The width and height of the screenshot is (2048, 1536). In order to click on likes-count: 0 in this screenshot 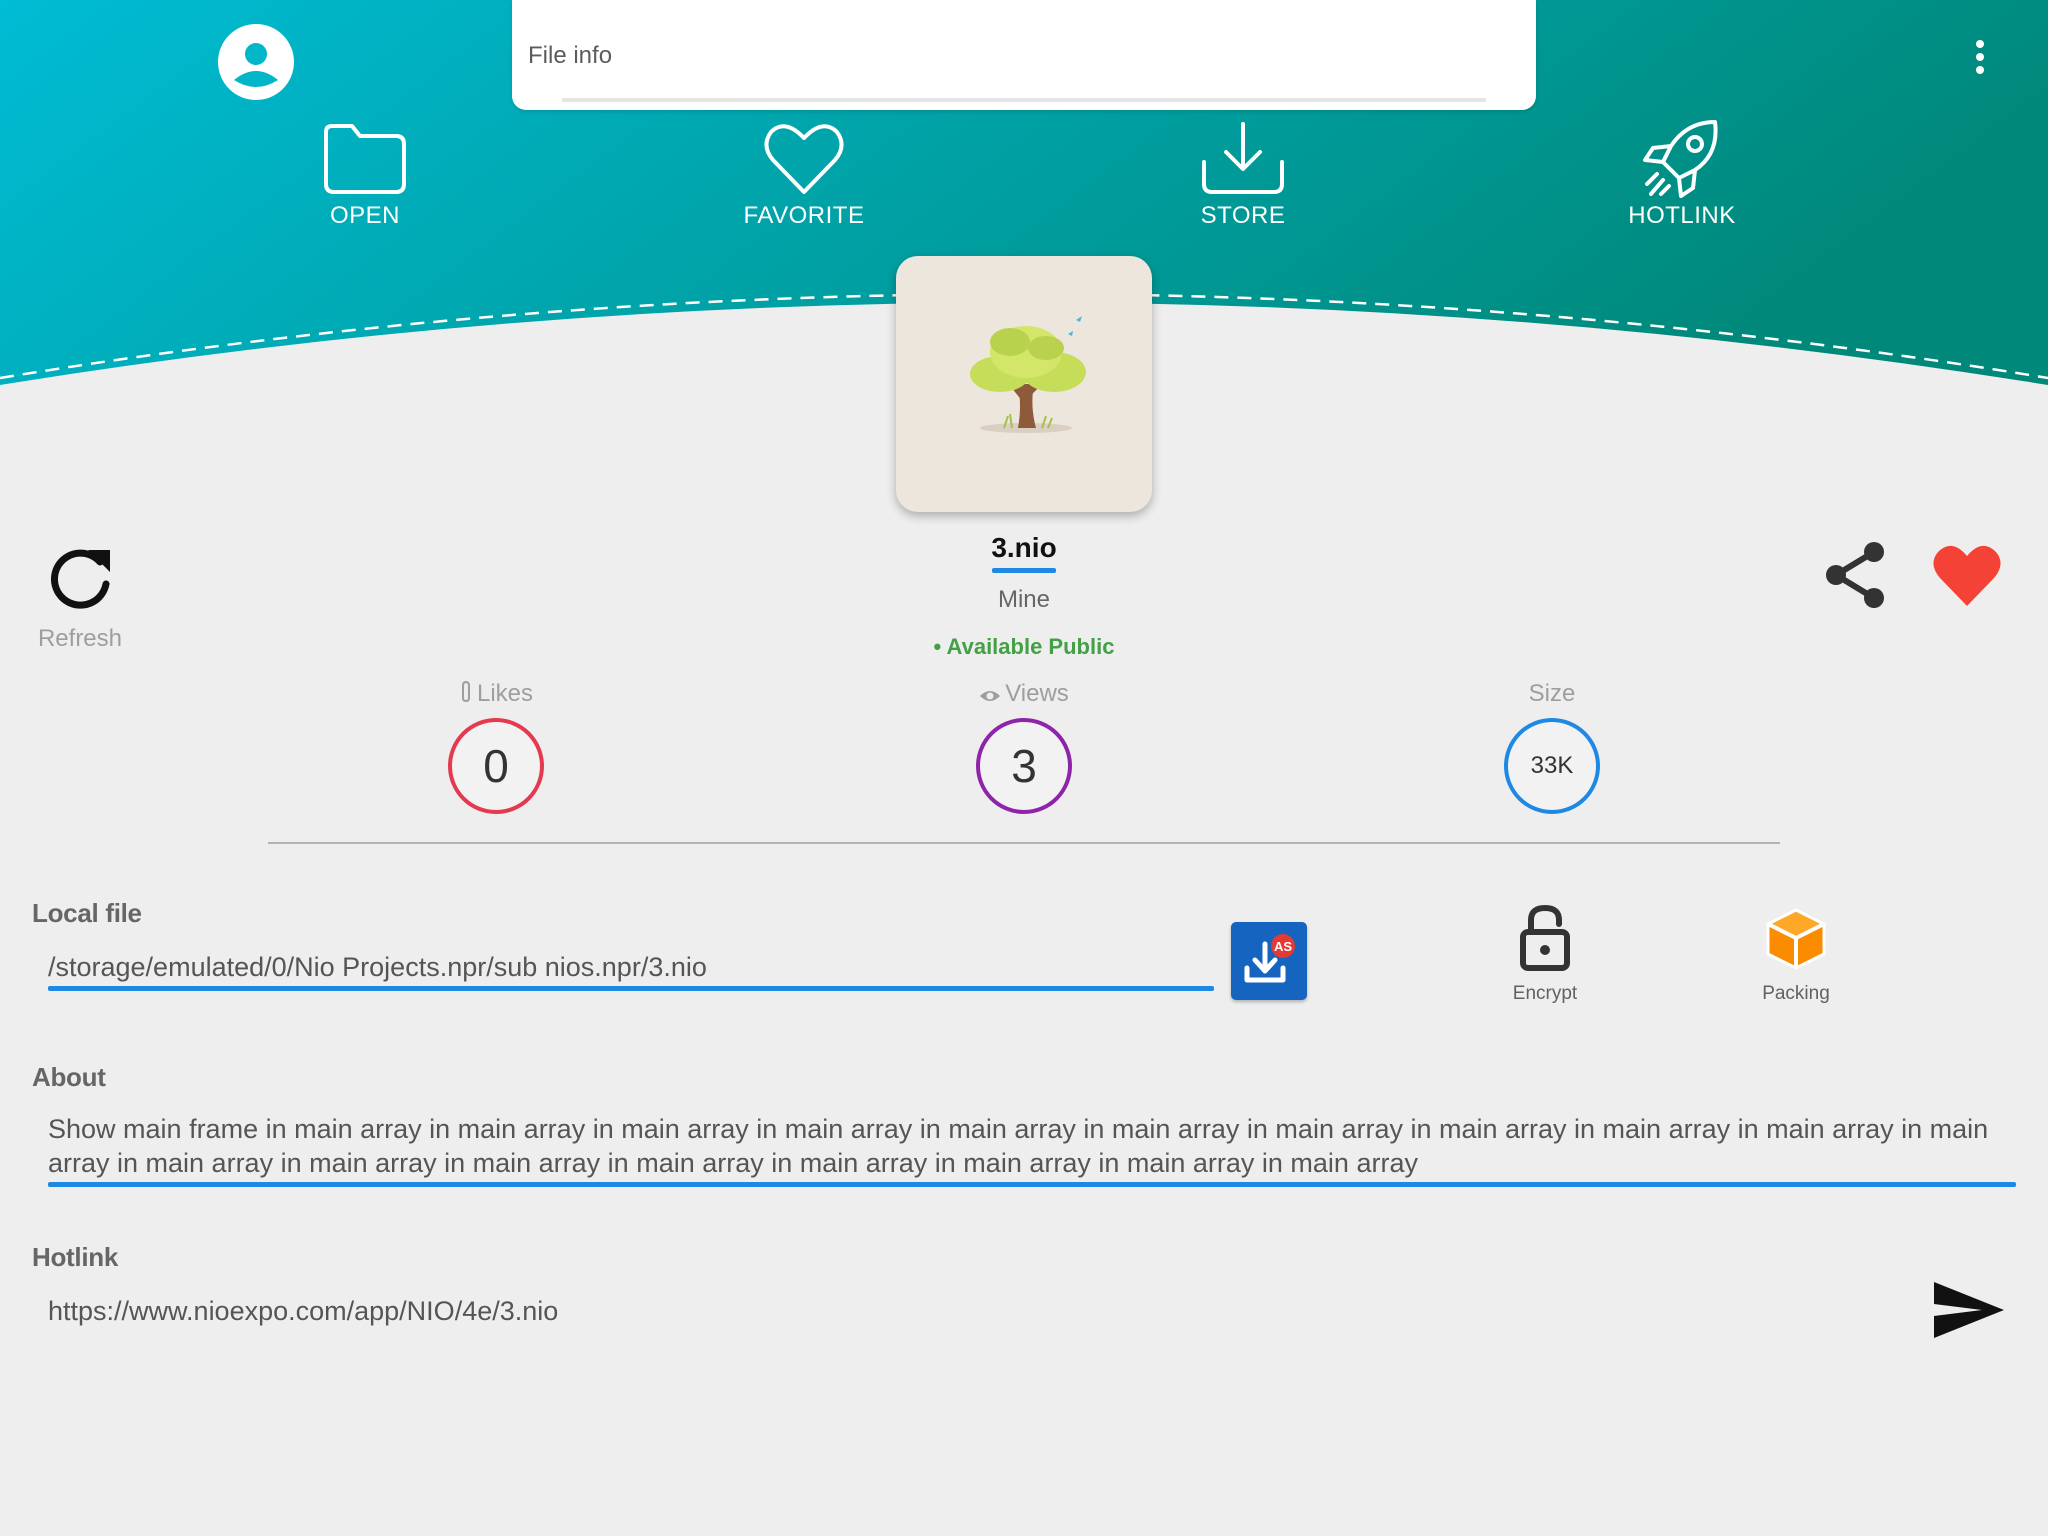, I will do `click(496, 766)`.